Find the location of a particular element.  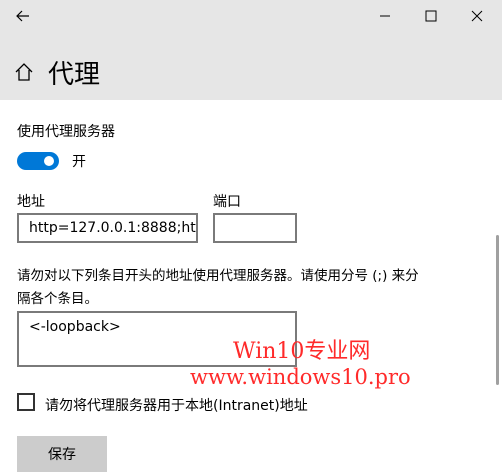

title-bar is located at coordinates (251, 16).